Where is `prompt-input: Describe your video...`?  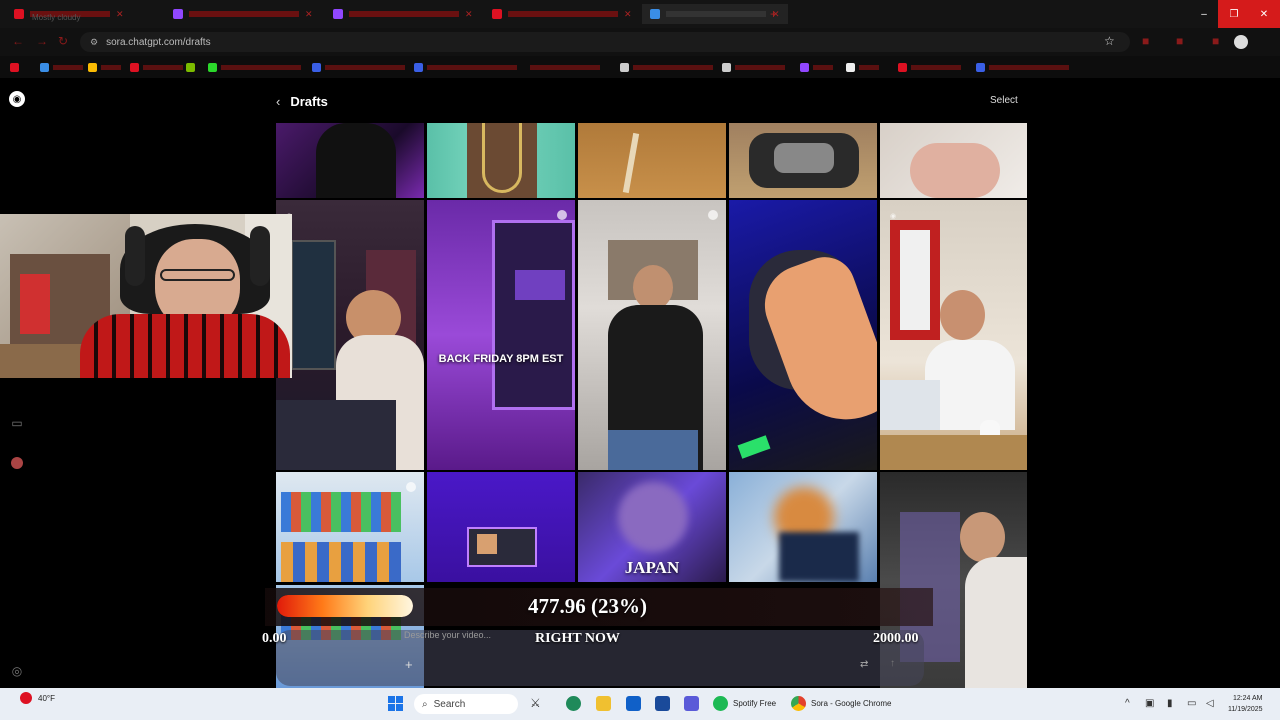 prompt-input: Describe your video... is located at coordinates (447, 635).